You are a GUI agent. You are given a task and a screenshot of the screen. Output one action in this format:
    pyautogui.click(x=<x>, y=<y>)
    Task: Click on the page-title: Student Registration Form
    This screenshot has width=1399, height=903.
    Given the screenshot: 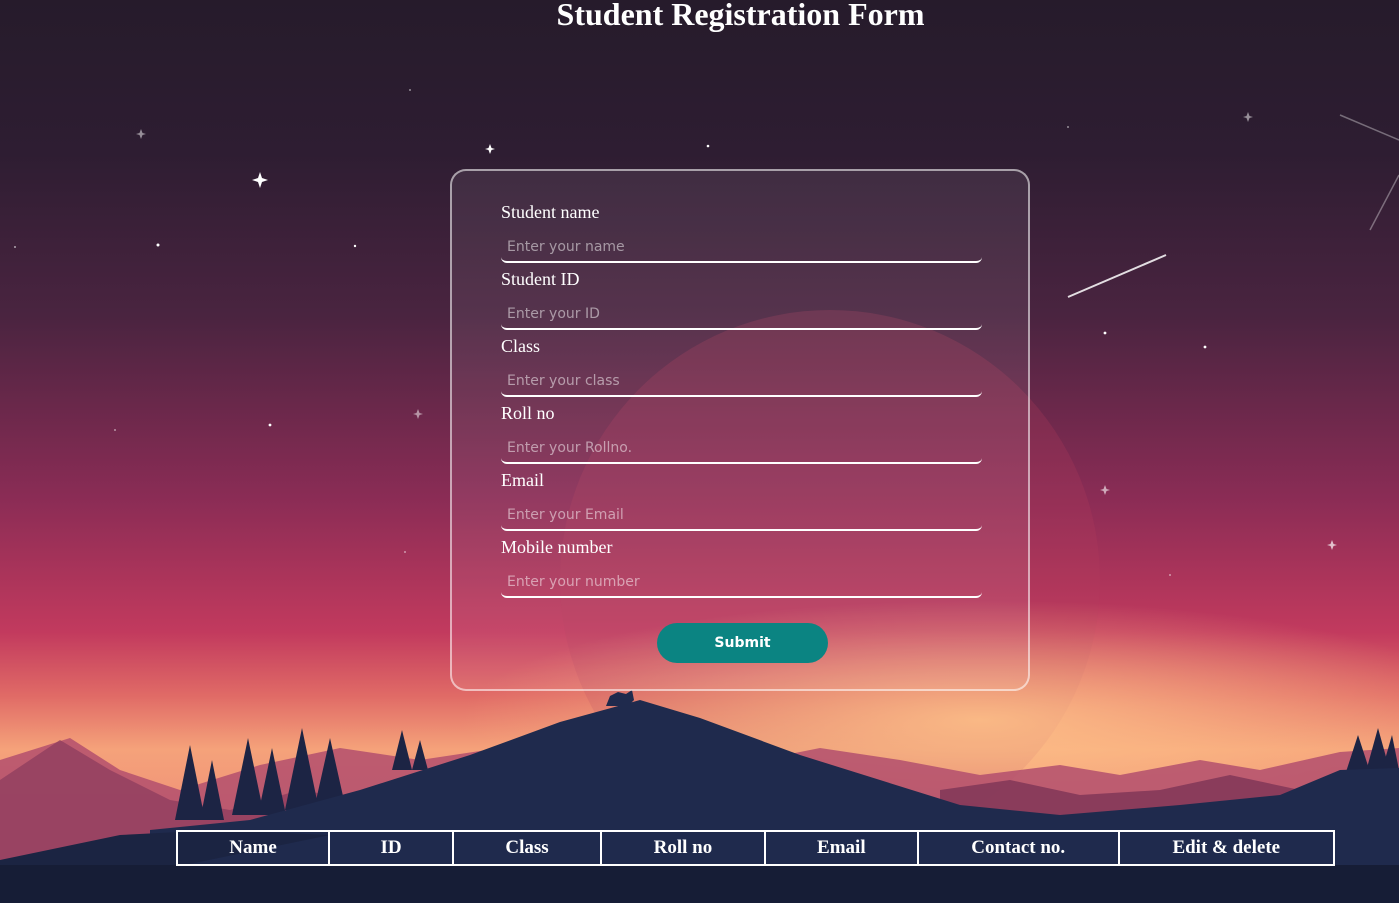 What is the action you would take?
    pyautogui.click(x=740, y=16)
    